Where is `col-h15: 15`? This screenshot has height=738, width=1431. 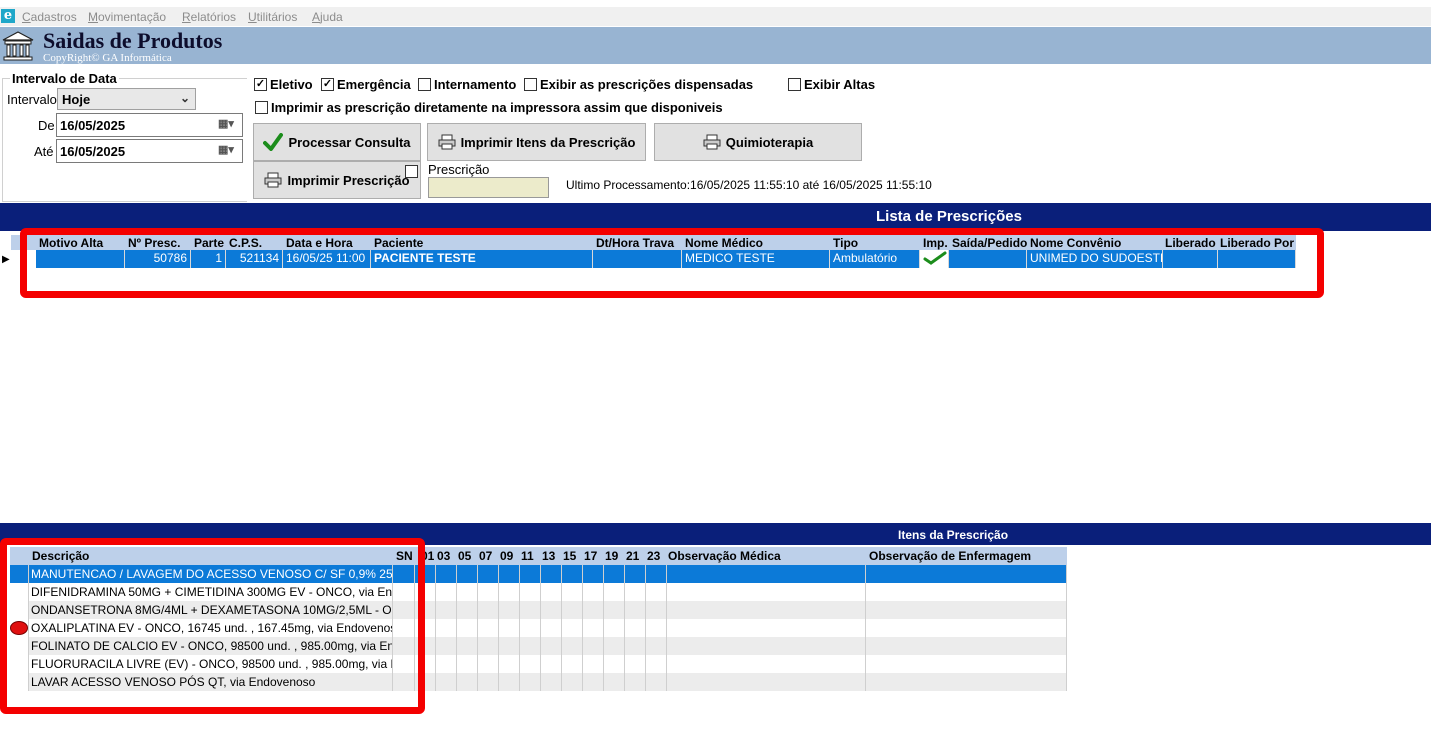
col-h15: 15 is located at coordinates (569, 557).